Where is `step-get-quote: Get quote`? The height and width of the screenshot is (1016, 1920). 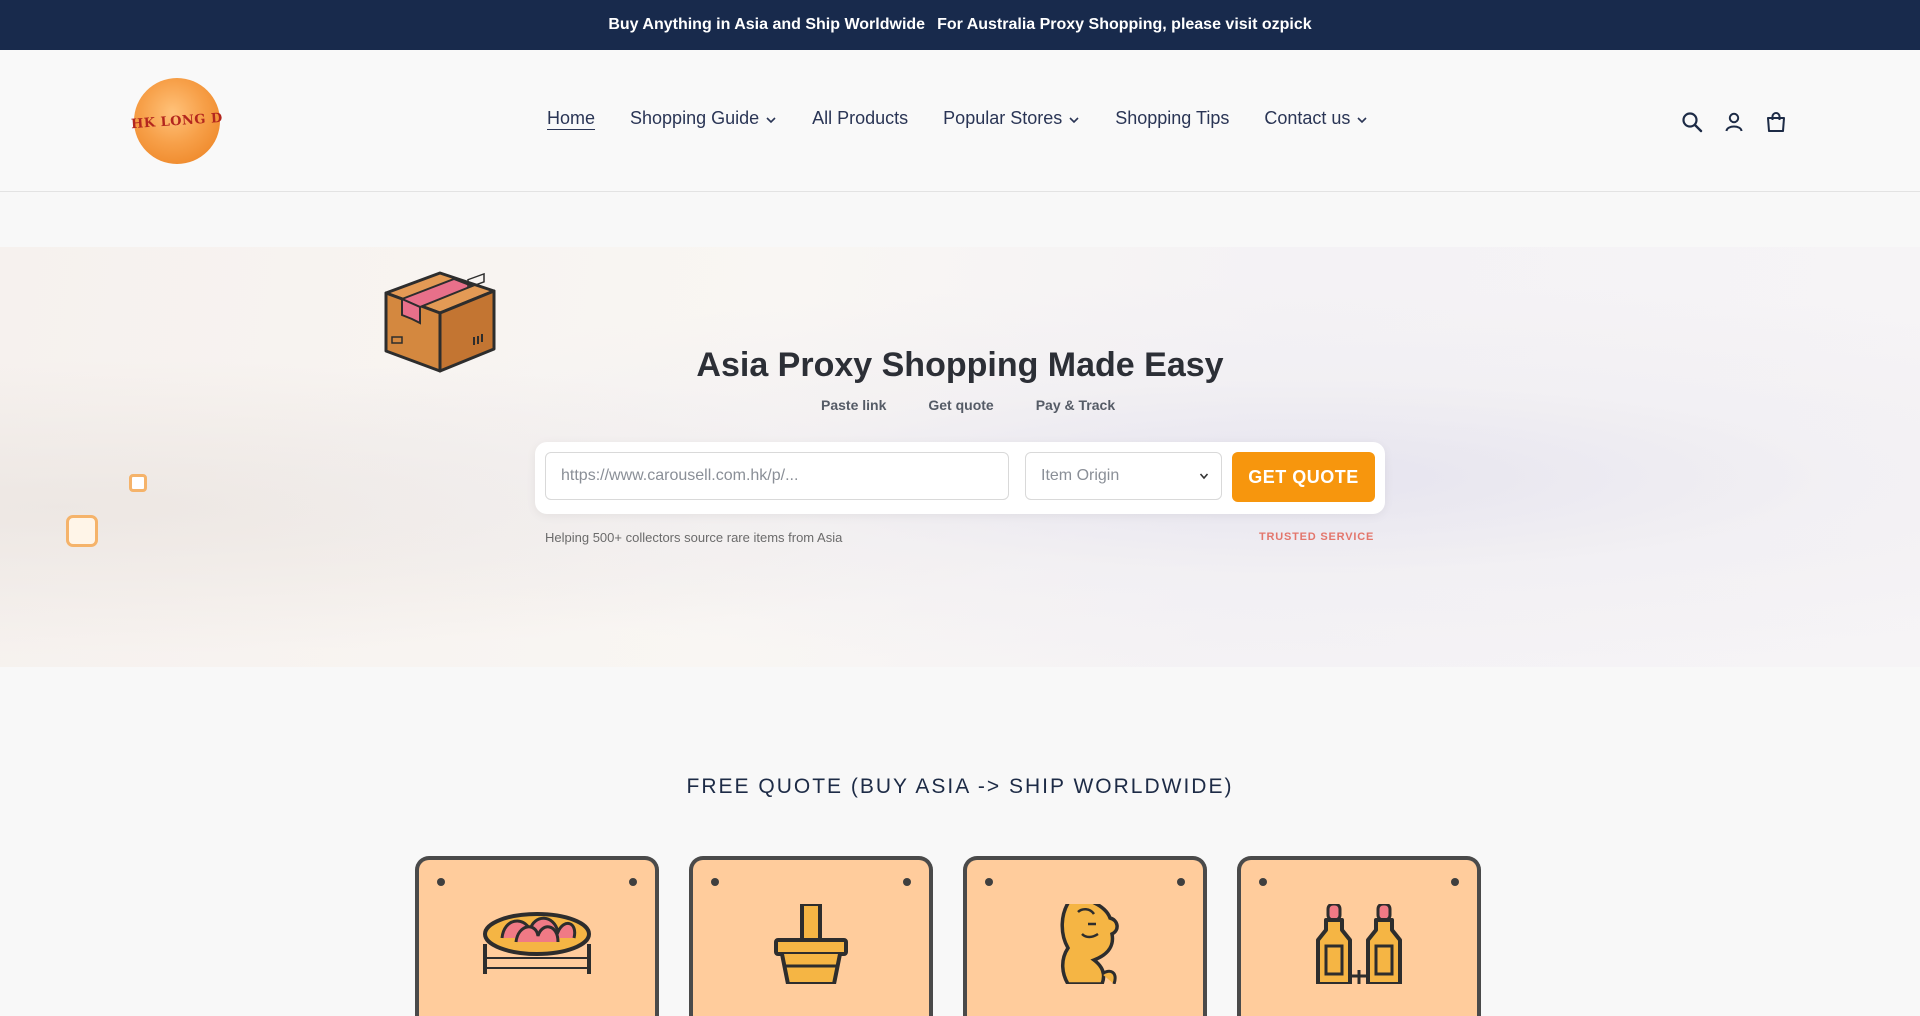
step-get-quote: Get quote is located at coordinates (961, 405).